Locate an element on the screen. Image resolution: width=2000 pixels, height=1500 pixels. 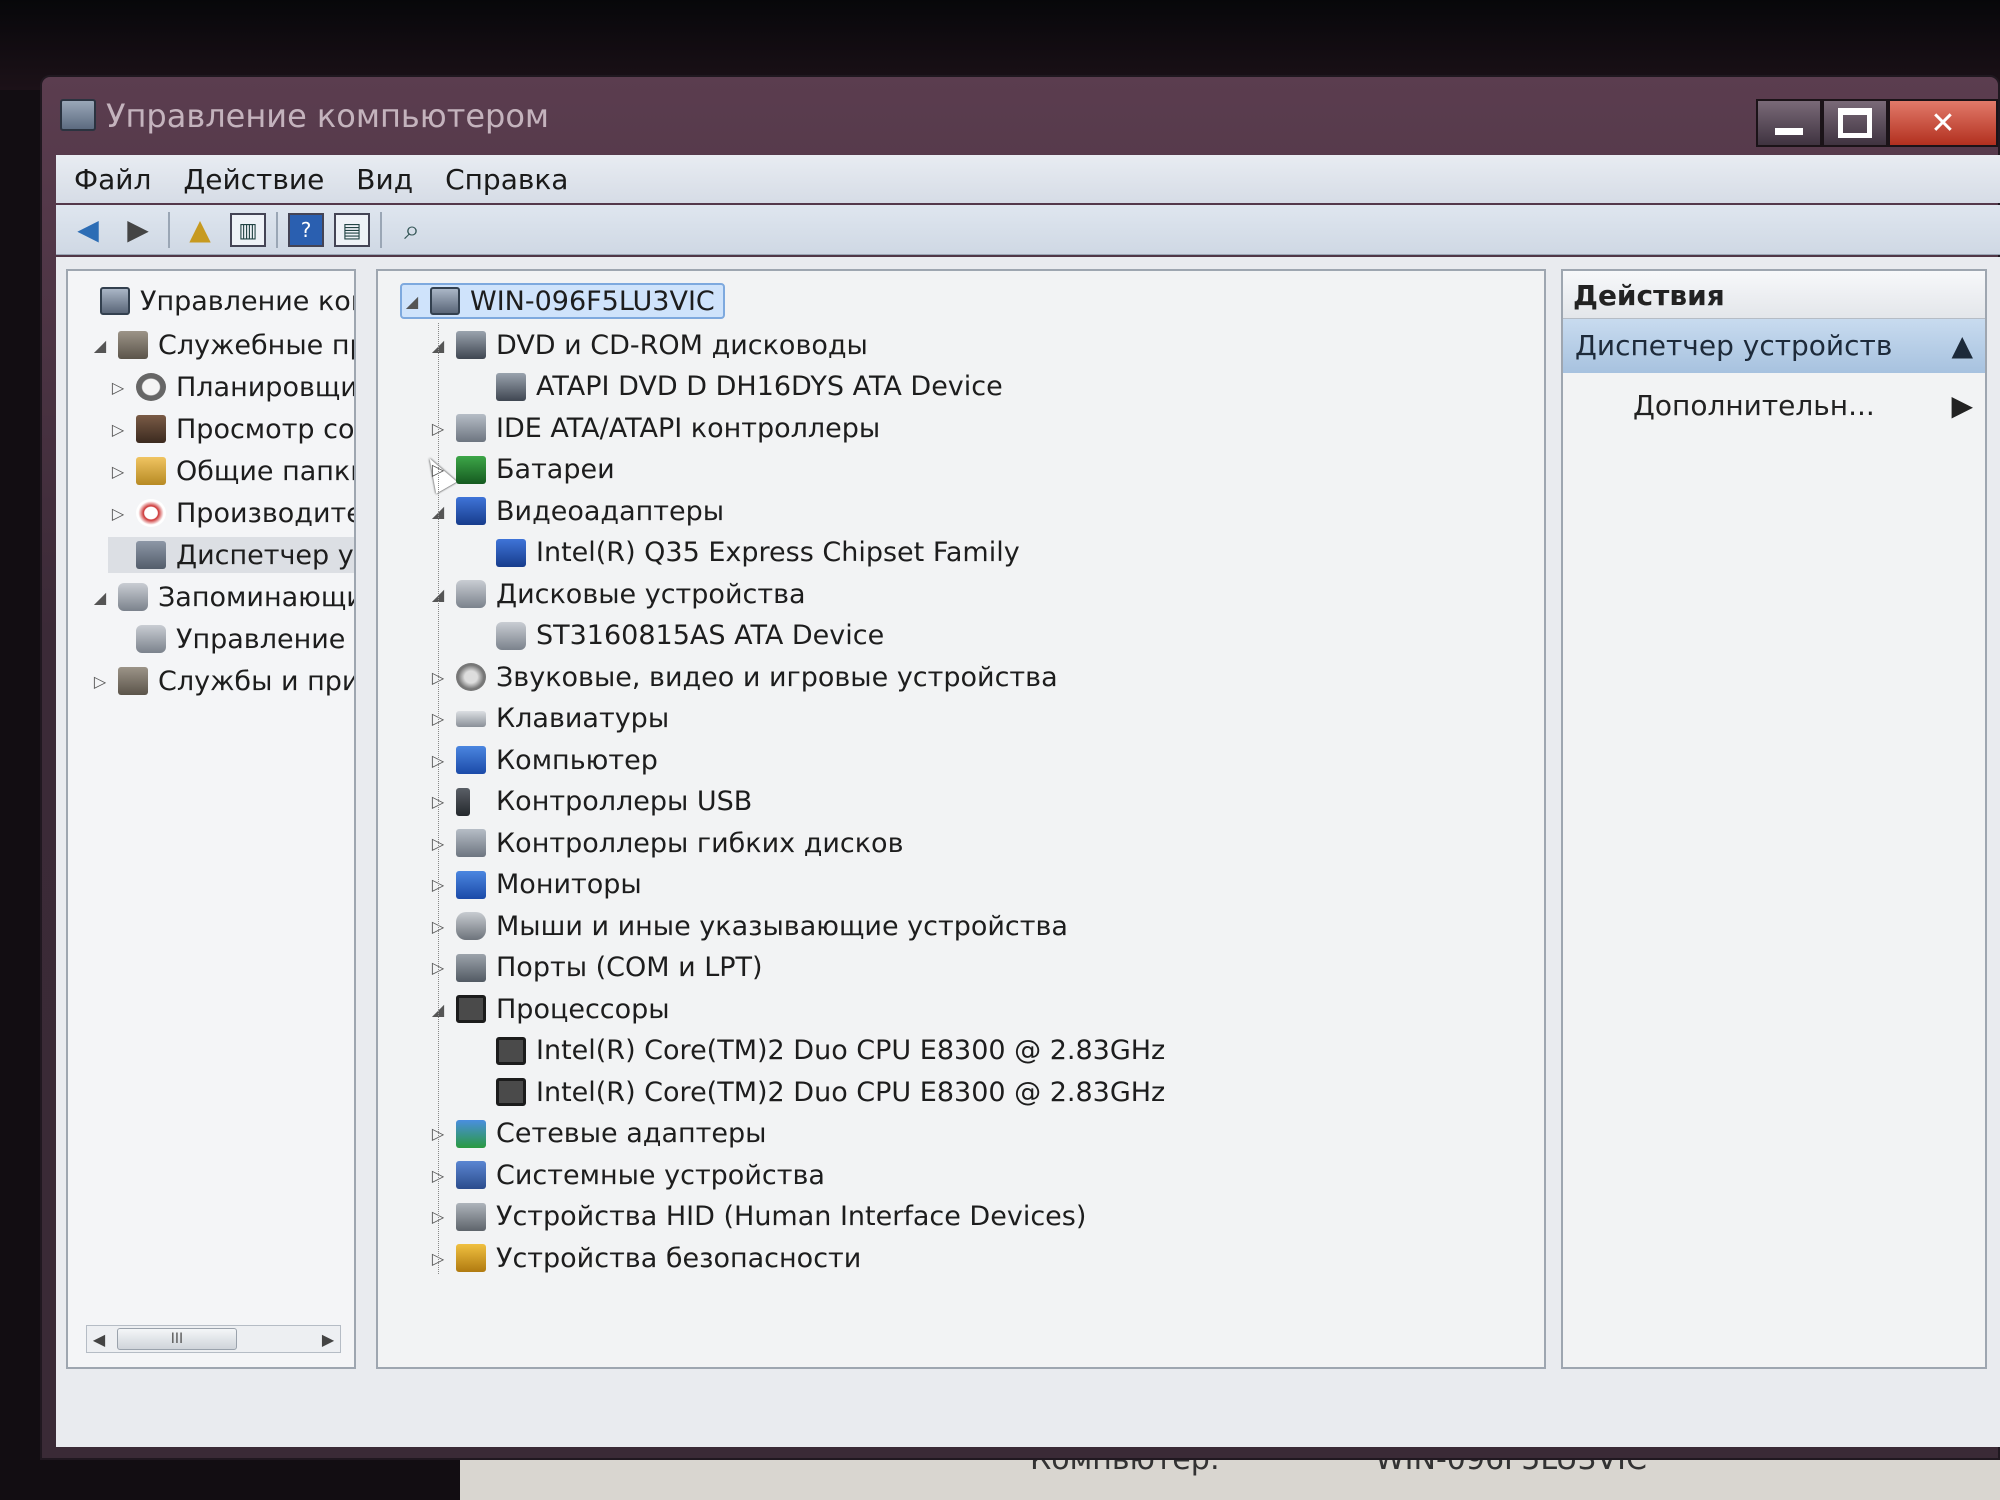
tree-item-label: Службы и приложен is located at coordinates (256, 681).